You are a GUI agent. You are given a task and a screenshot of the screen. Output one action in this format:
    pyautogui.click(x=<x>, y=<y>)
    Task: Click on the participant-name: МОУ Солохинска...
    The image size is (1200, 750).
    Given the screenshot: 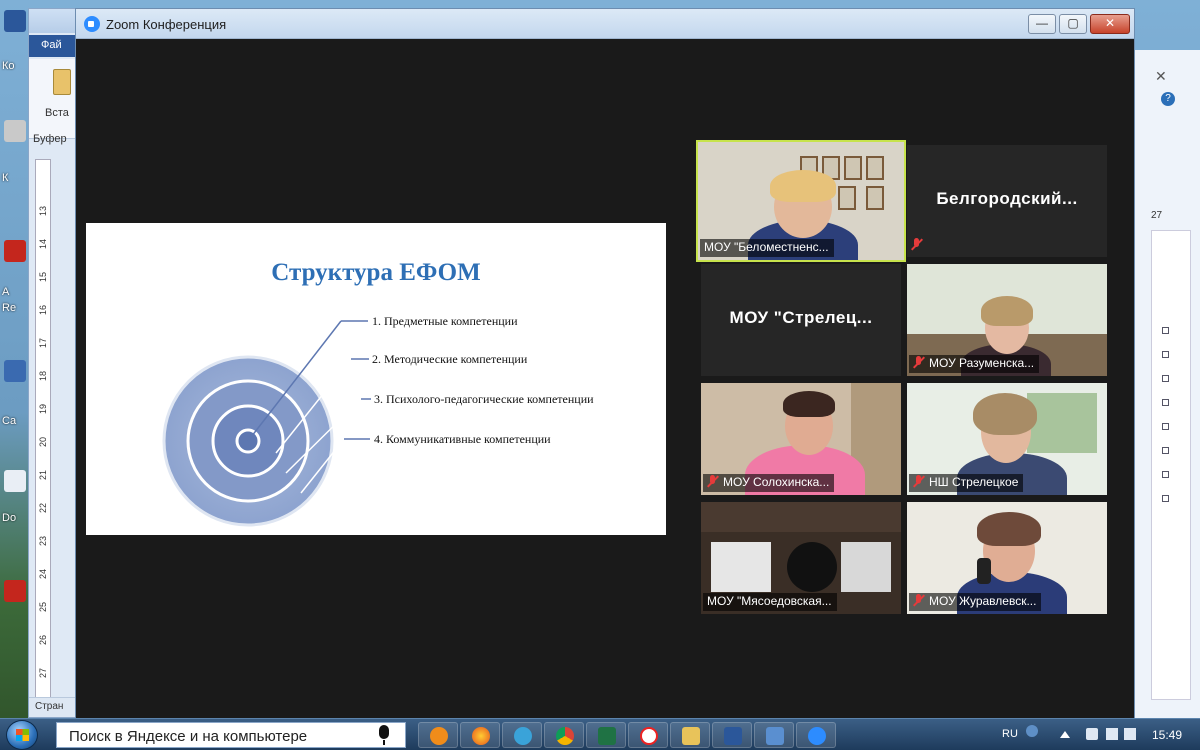 What is the action you would take?
    pyautogui.click(x=776, y=482)
    